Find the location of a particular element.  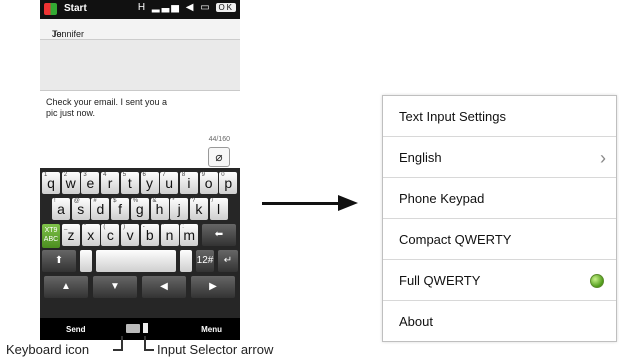

key-s-alt: @ is located at coordinates (76, 201).